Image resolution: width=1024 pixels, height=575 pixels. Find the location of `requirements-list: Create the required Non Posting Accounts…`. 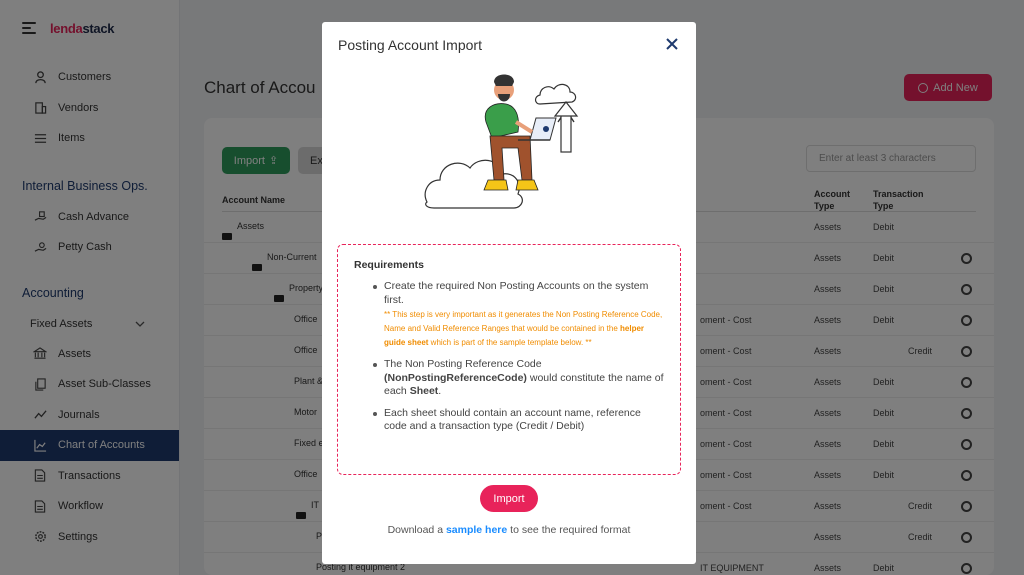

requirements-list: Create the required Non Posting Accounts… is located at coordinates (509, 357).